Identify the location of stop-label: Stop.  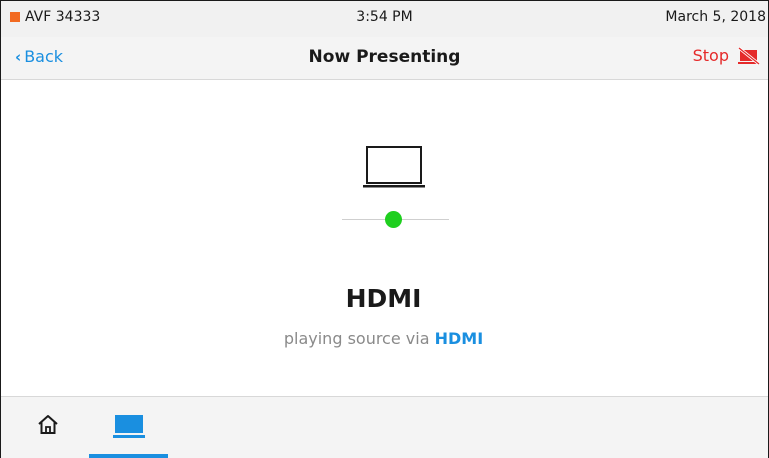
(710, 55).